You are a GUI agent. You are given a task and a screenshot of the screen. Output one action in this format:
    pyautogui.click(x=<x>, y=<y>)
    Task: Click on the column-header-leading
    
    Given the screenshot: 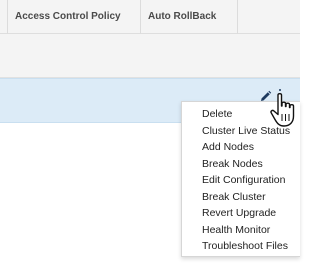 What is the action you would take?
    pyautogui.click(x=3, y=17)
    